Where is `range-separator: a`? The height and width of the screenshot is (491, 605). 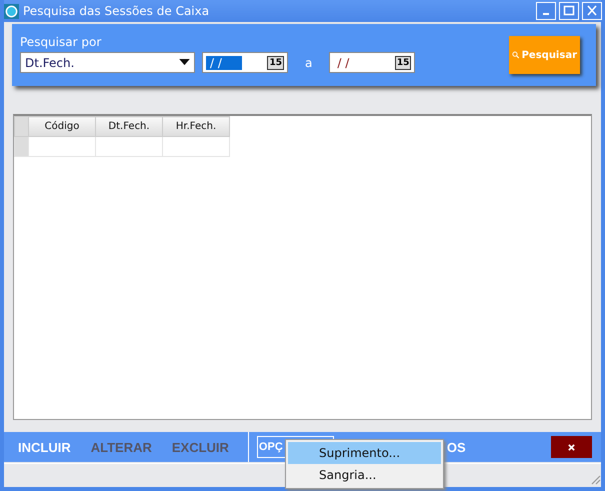
range-separator: a is located at coordinates (308, 63).